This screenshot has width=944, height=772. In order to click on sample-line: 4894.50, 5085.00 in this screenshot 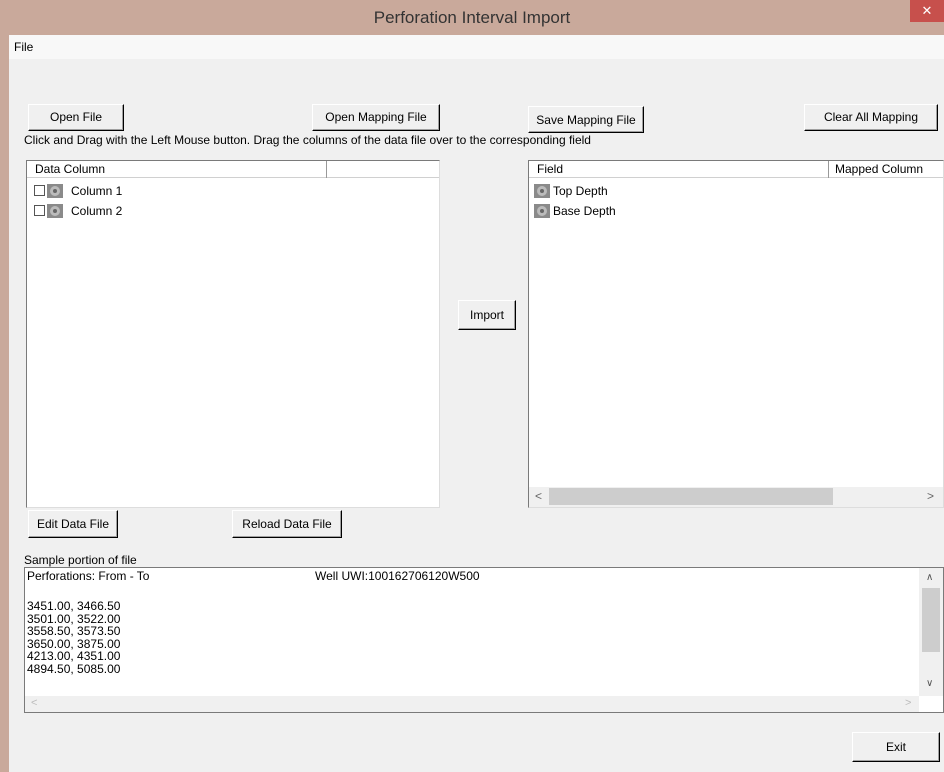, I will do `click(74, 668)`.